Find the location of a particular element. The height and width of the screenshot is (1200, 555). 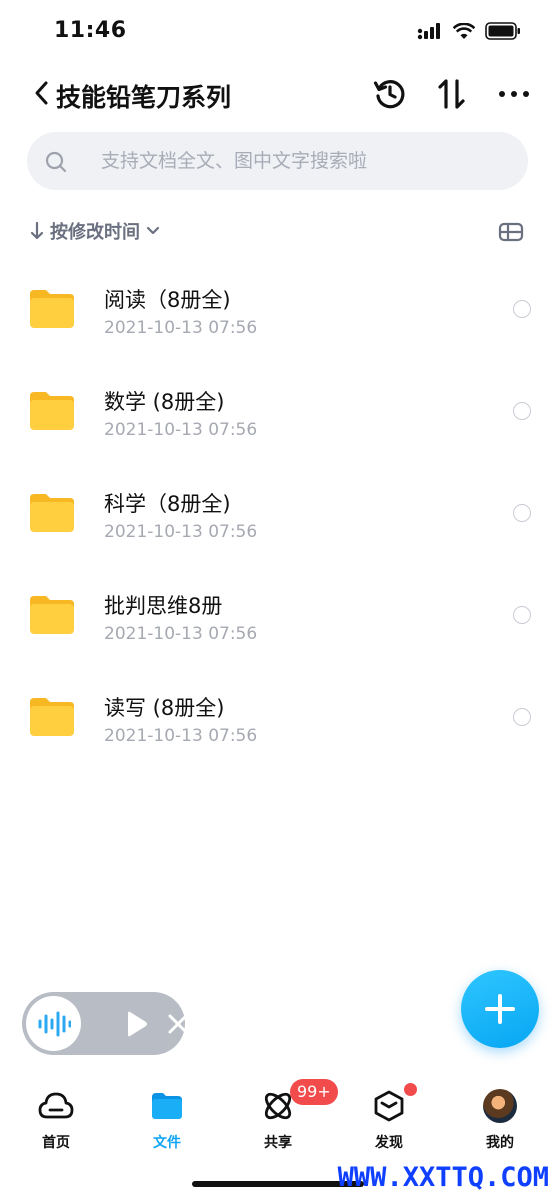

tab-label: 首页 is located at coordinates (56, 1143).